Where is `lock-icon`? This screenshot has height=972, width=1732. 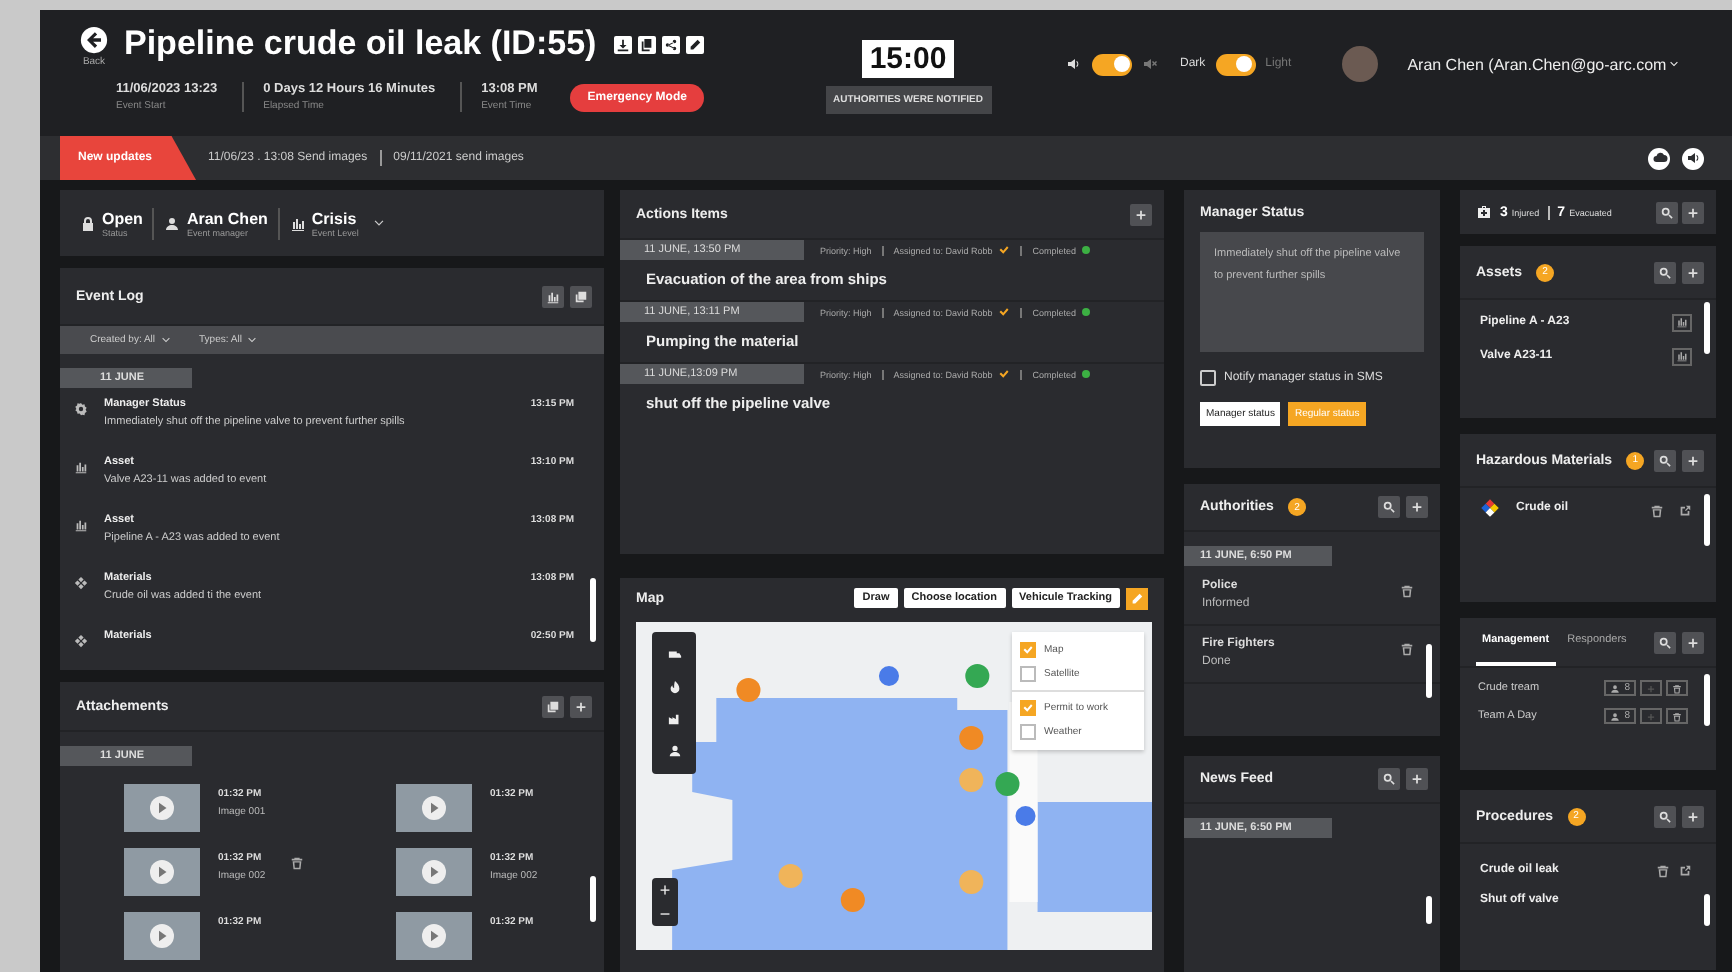 lock-icon is located at coordinates (88, 223).